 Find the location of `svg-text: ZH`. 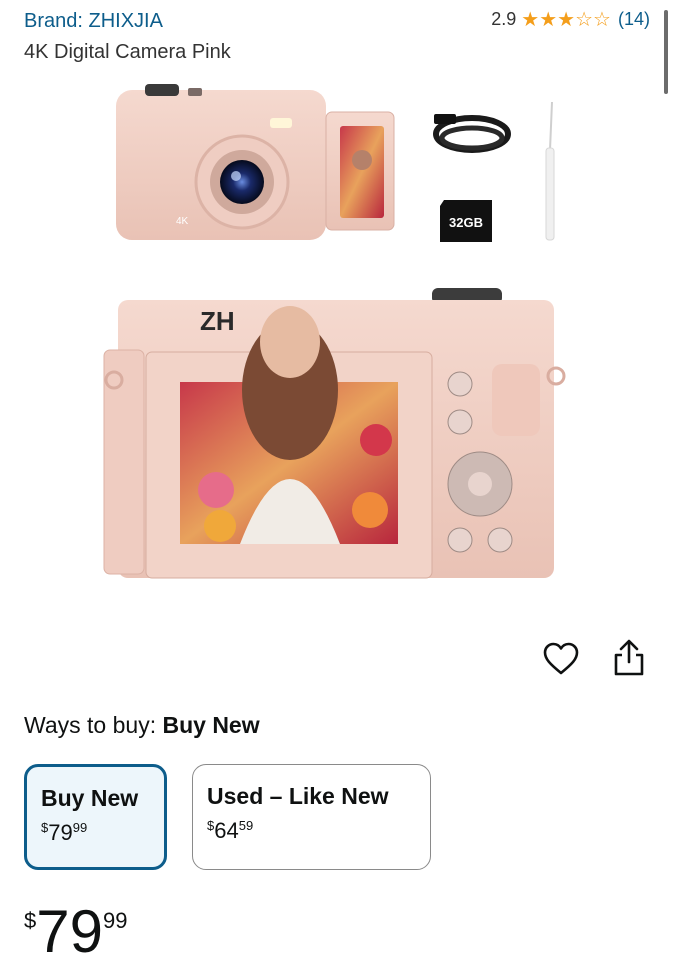

svg-text: ZH is located at coordinates (217, 321).